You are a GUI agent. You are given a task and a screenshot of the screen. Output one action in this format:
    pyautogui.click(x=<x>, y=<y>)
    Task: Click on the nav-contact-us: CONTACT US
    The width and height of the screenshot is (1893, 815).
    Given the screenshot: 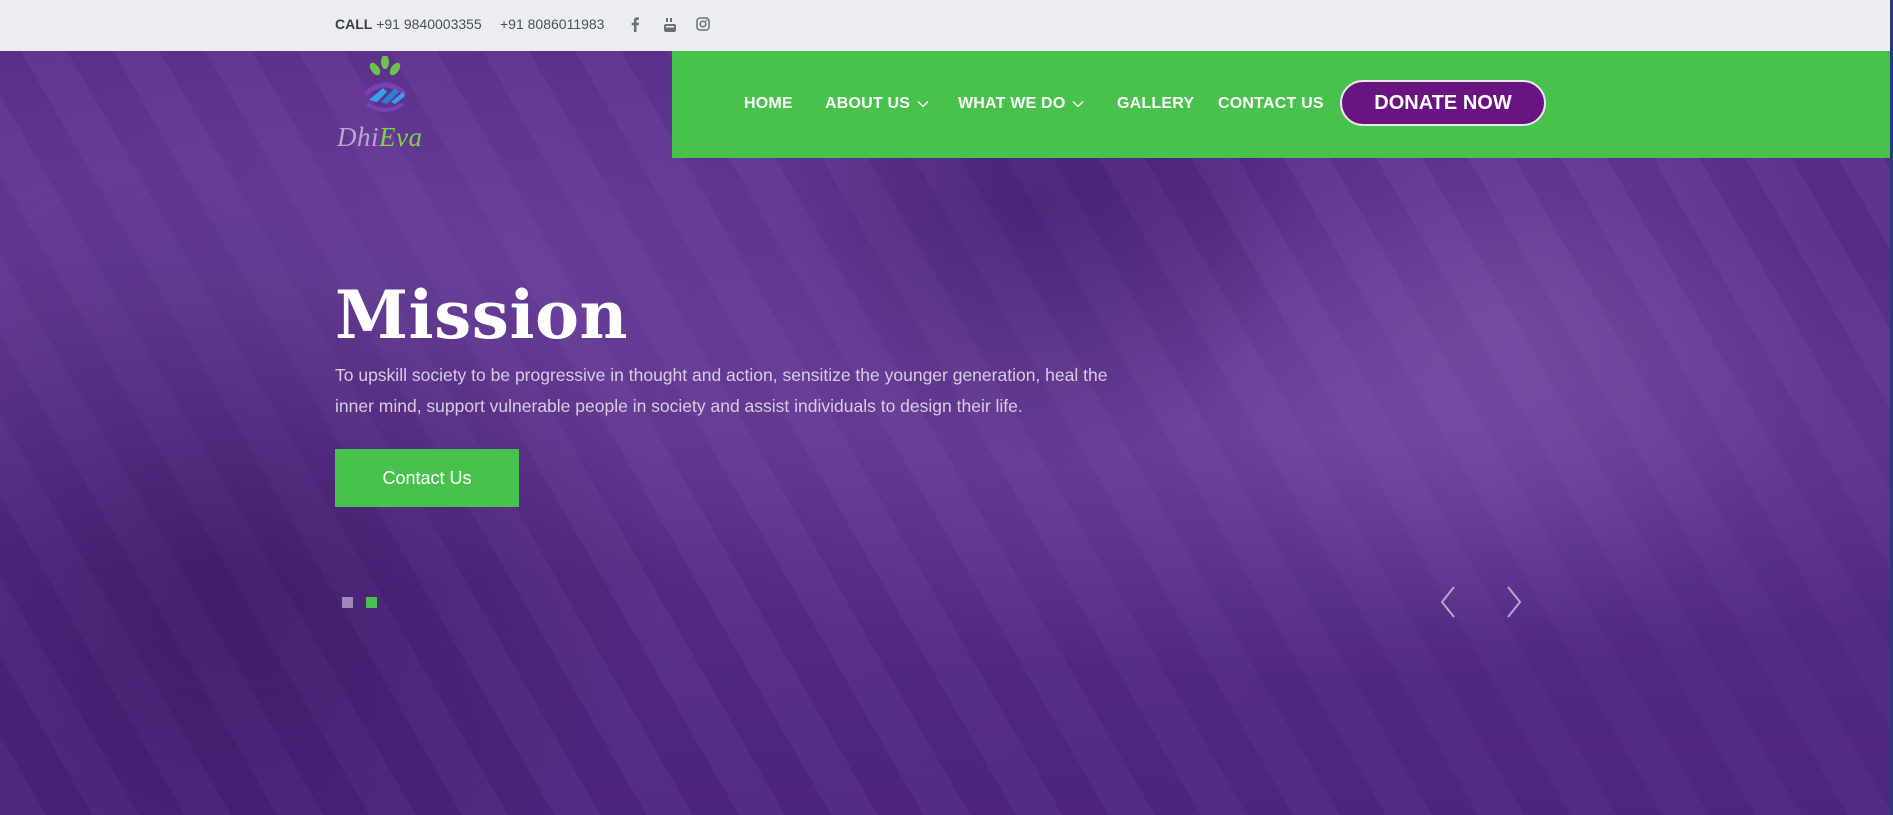 What is the action you would take?
    pyautogui.click(x=1271, y=104)
    